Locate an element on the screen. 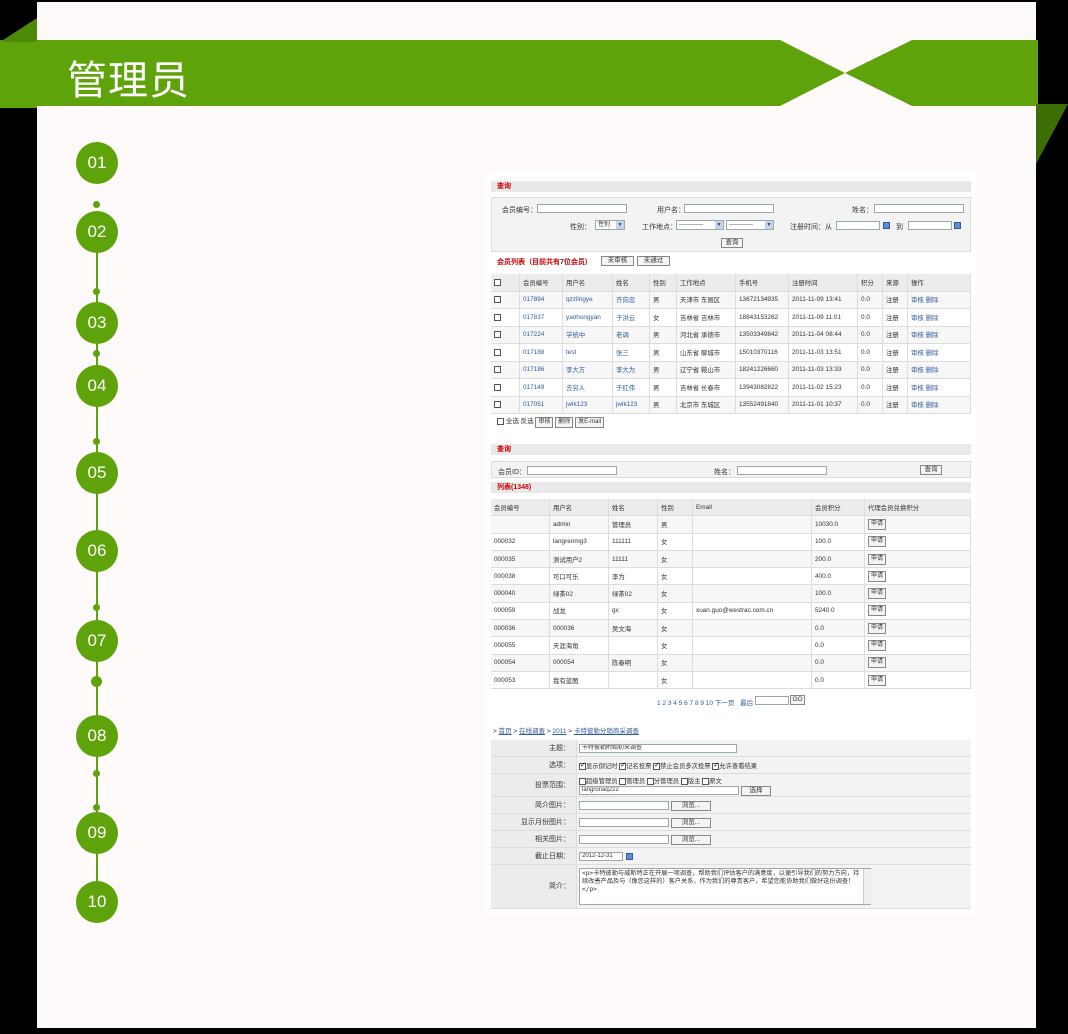  select-all-label: 全选 is located at coordinates (512, 421).